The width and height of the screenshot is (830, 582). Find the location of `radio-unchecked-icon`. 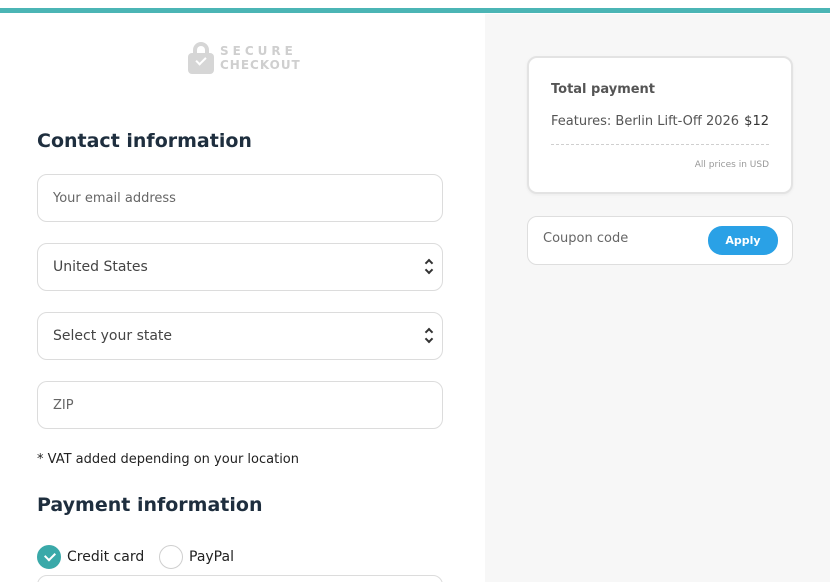

radio-unchecked-icon is located at coordinates (171, 557).